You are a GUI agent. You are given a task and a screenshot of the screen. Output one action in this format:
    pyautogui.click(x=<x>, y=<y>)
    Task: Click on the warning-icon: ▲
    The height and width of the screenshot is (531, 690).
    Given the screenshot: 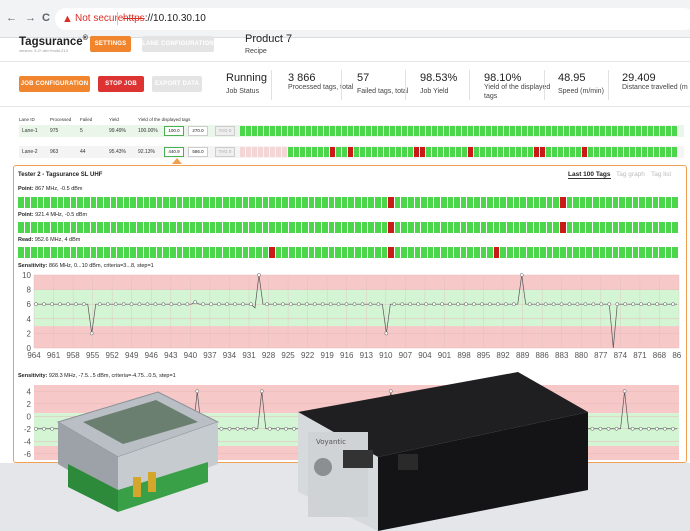 What is the action you would take?
    pyautogui.click(x=67, y=19)
    